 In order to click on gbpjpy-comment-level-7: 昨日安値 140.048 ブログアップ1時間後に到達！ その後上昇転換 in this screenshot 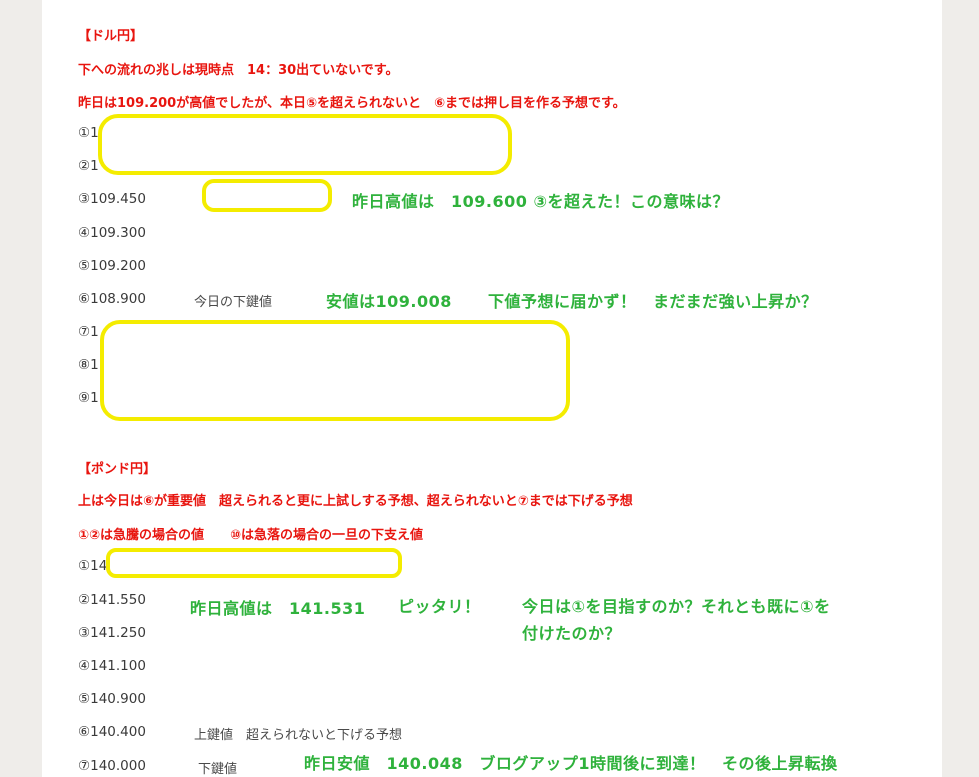, I will do `click(571, 763)`.